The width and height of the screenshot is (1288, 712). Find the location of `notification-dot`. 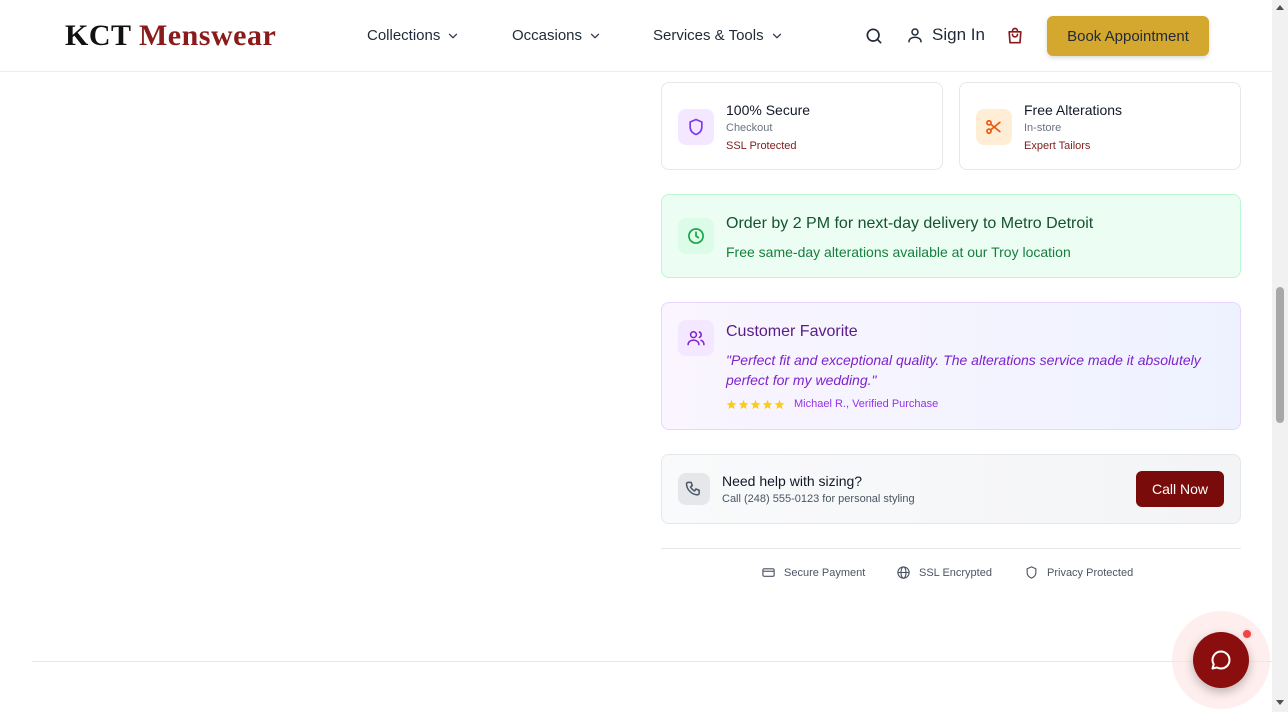

notification-dot is located at coordinates (1247, 634).